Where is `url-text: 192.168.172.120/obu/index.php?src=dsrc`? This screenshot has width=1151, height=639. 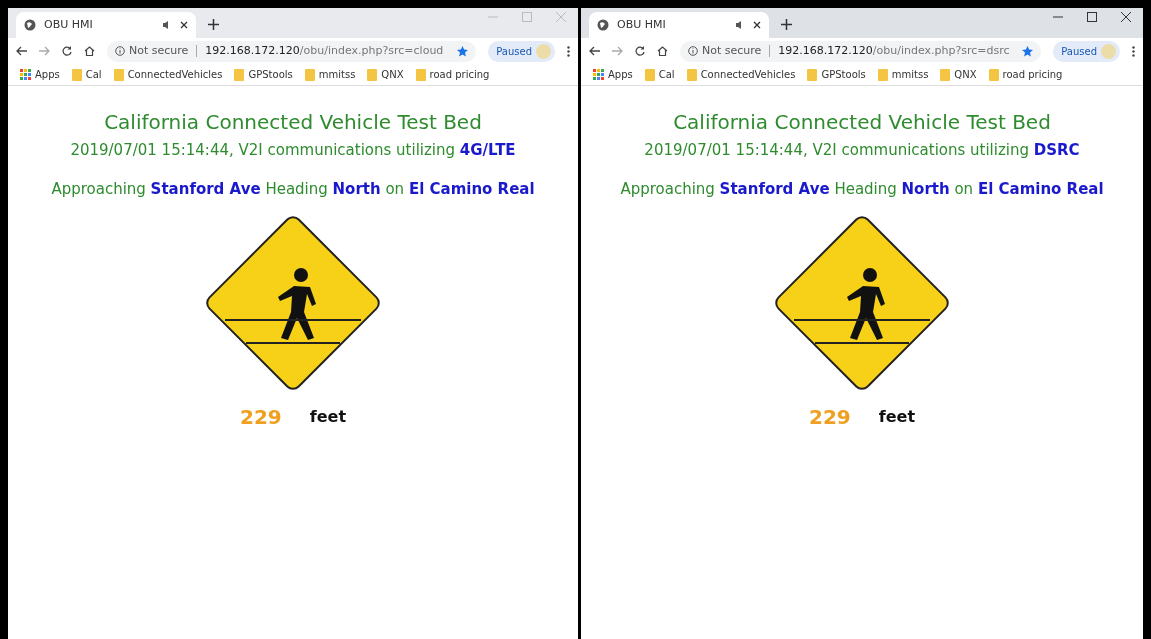 url-text: 192.168.172.120/obu/index.php?src=dsrc is located at coordinates (894, 50).